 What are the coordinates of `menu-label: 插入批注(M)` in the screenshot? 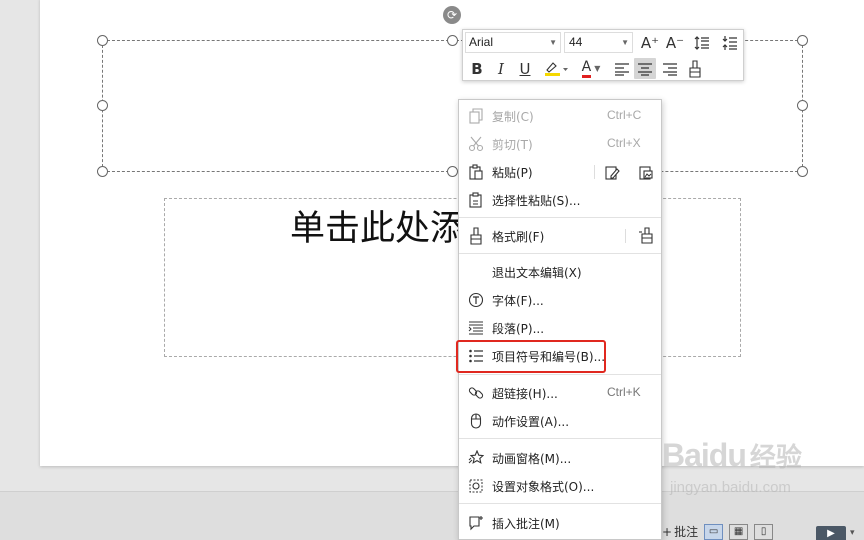 It's located at (526, 524).